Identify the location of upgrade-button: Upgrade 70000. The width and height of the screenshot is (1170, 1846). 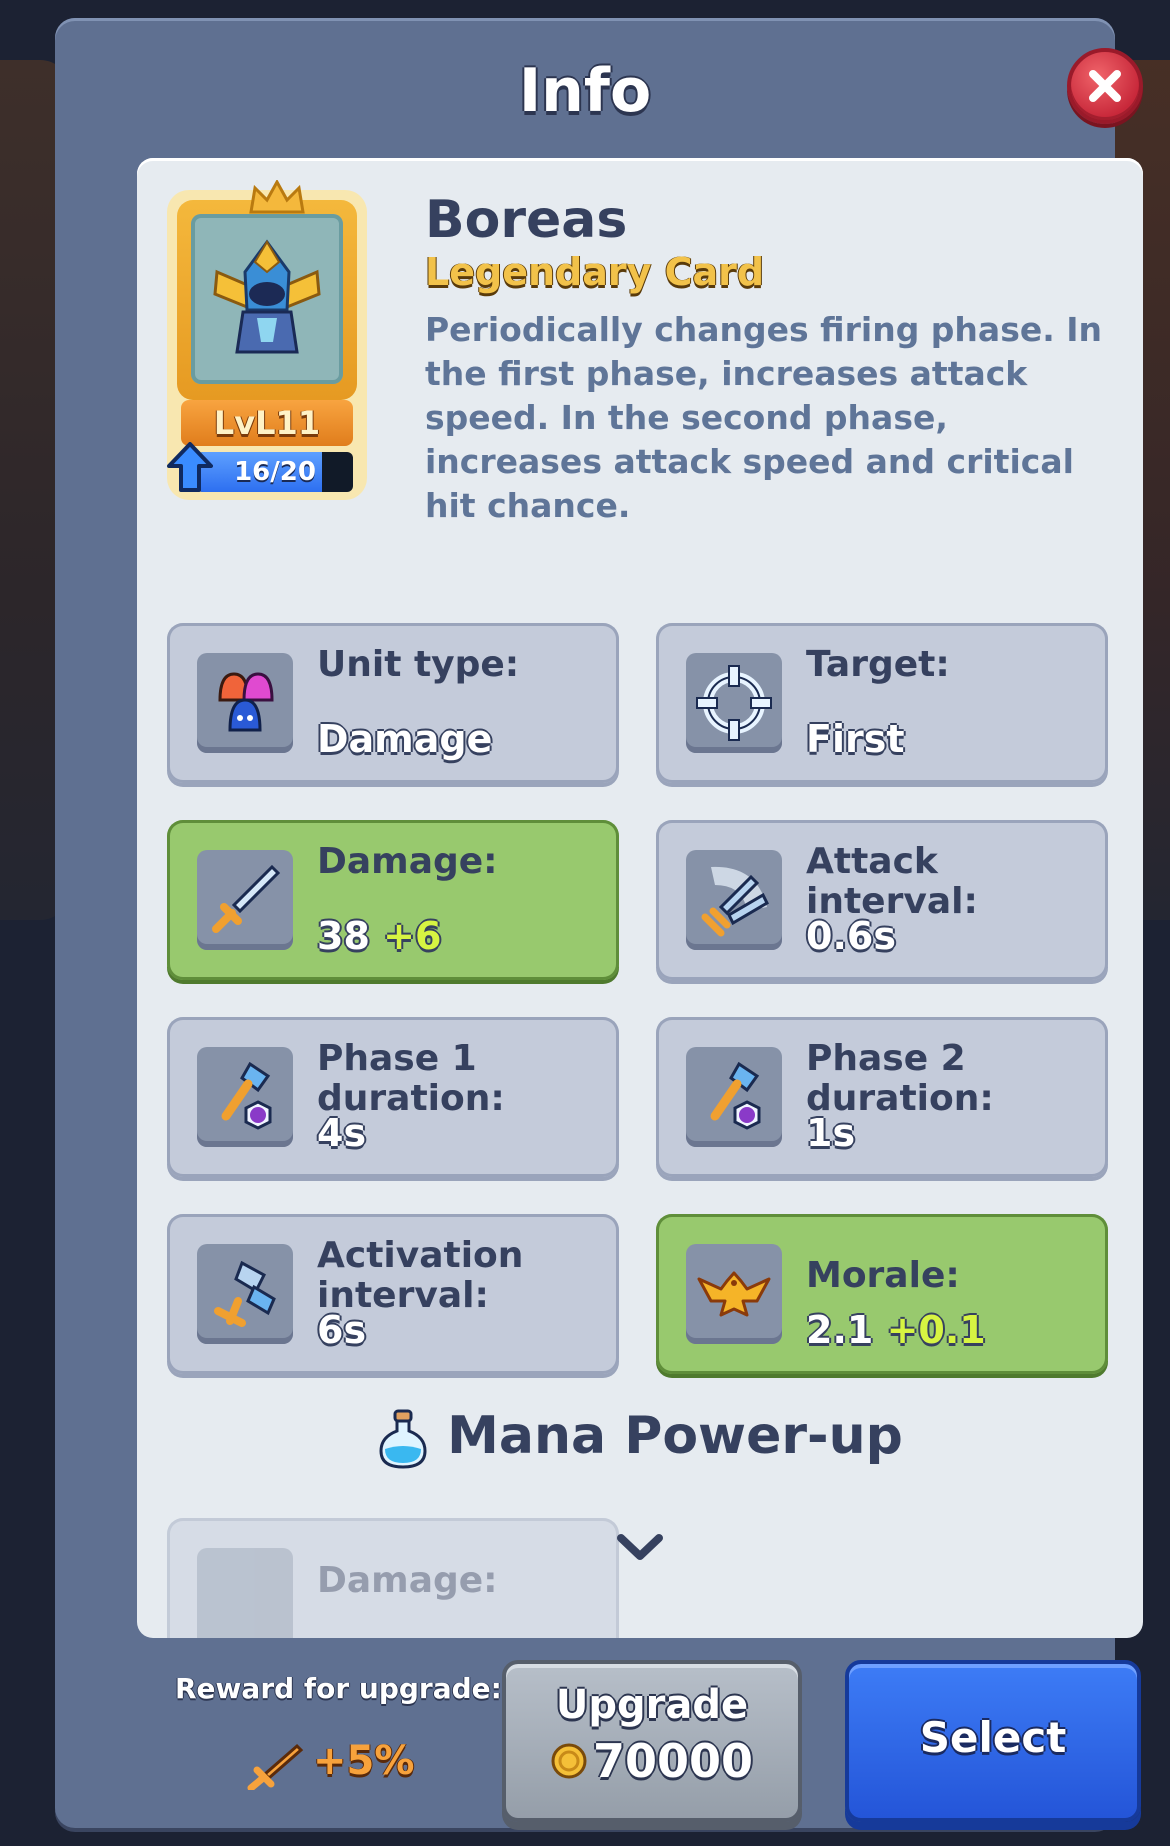
(652, 1741).